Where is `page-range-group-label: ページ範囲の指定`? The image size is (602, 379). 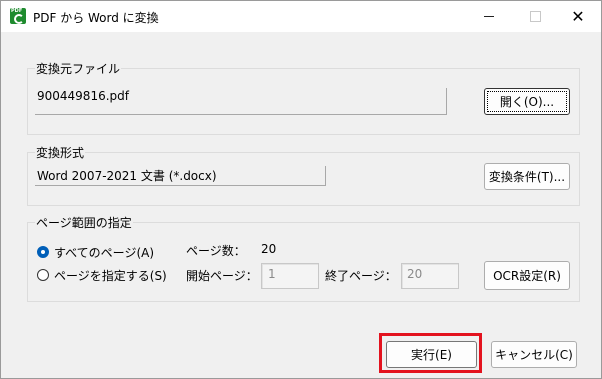 page-range-group-label: ページ範囲の指定 is located at coordinates (84, 222).